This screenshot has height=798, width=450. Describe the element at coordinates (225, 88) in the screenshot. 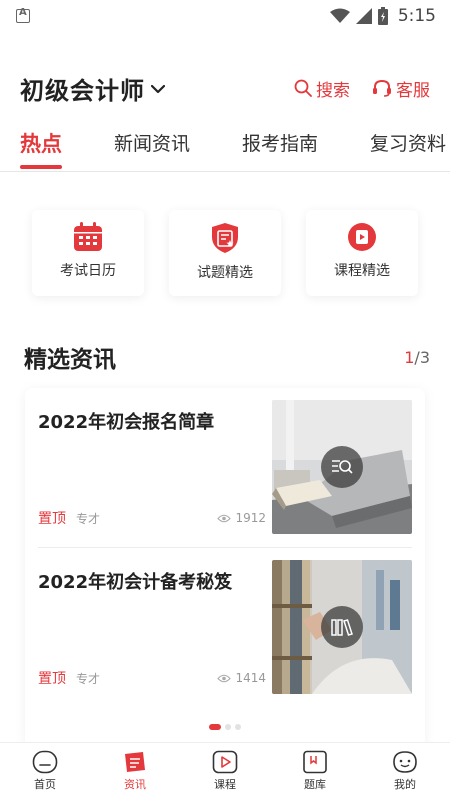

I see `app-header: 初级会计师 搜索 客服` at that location.